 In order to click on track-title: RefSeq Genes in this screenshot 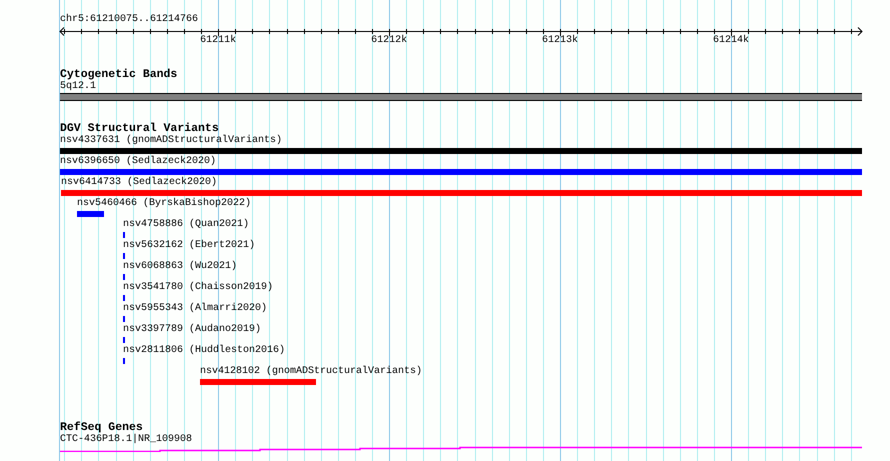, I will do `click(101, 427)`.